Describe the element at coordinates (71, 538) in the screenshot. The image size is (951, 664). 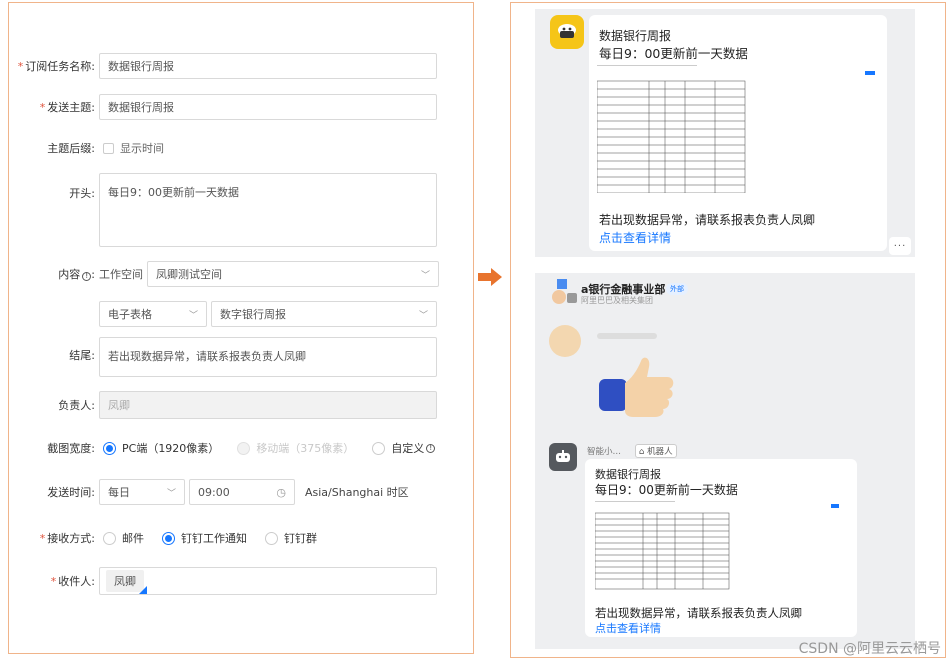
I see `receive-method-label: 接收方式:` at that location.